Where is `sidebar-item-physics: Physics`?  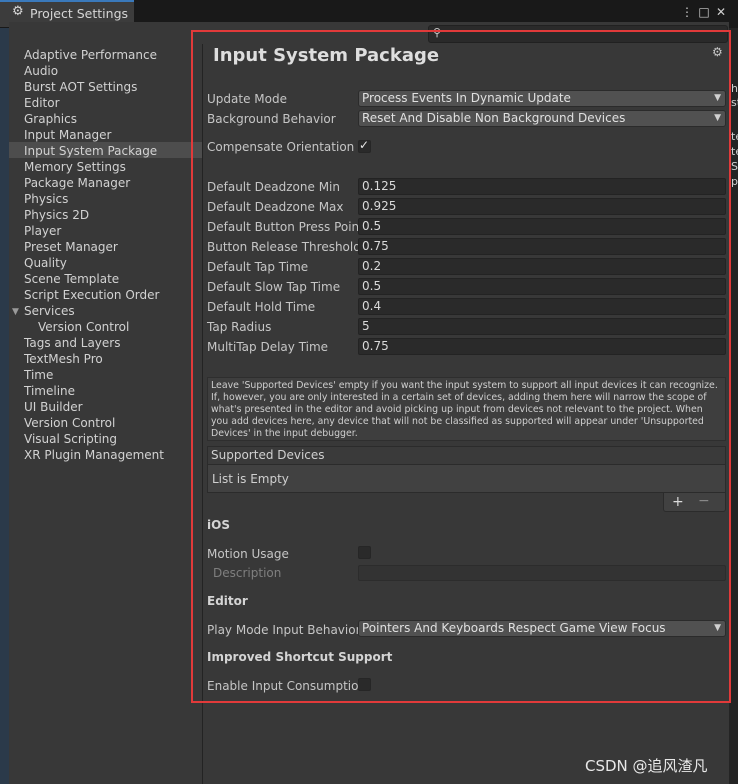
sidebar-item-physics: Physics is located at coordinates (46, 199).